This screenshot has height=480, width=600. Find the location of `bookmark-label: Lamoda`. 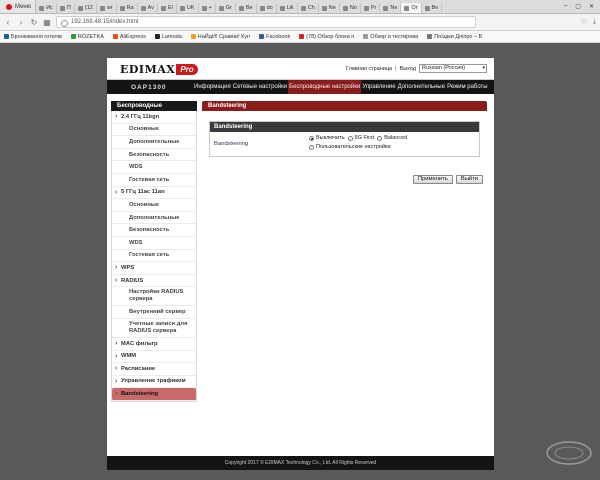

bookmark-label: Lamoda is located at coordinates (171, 36).